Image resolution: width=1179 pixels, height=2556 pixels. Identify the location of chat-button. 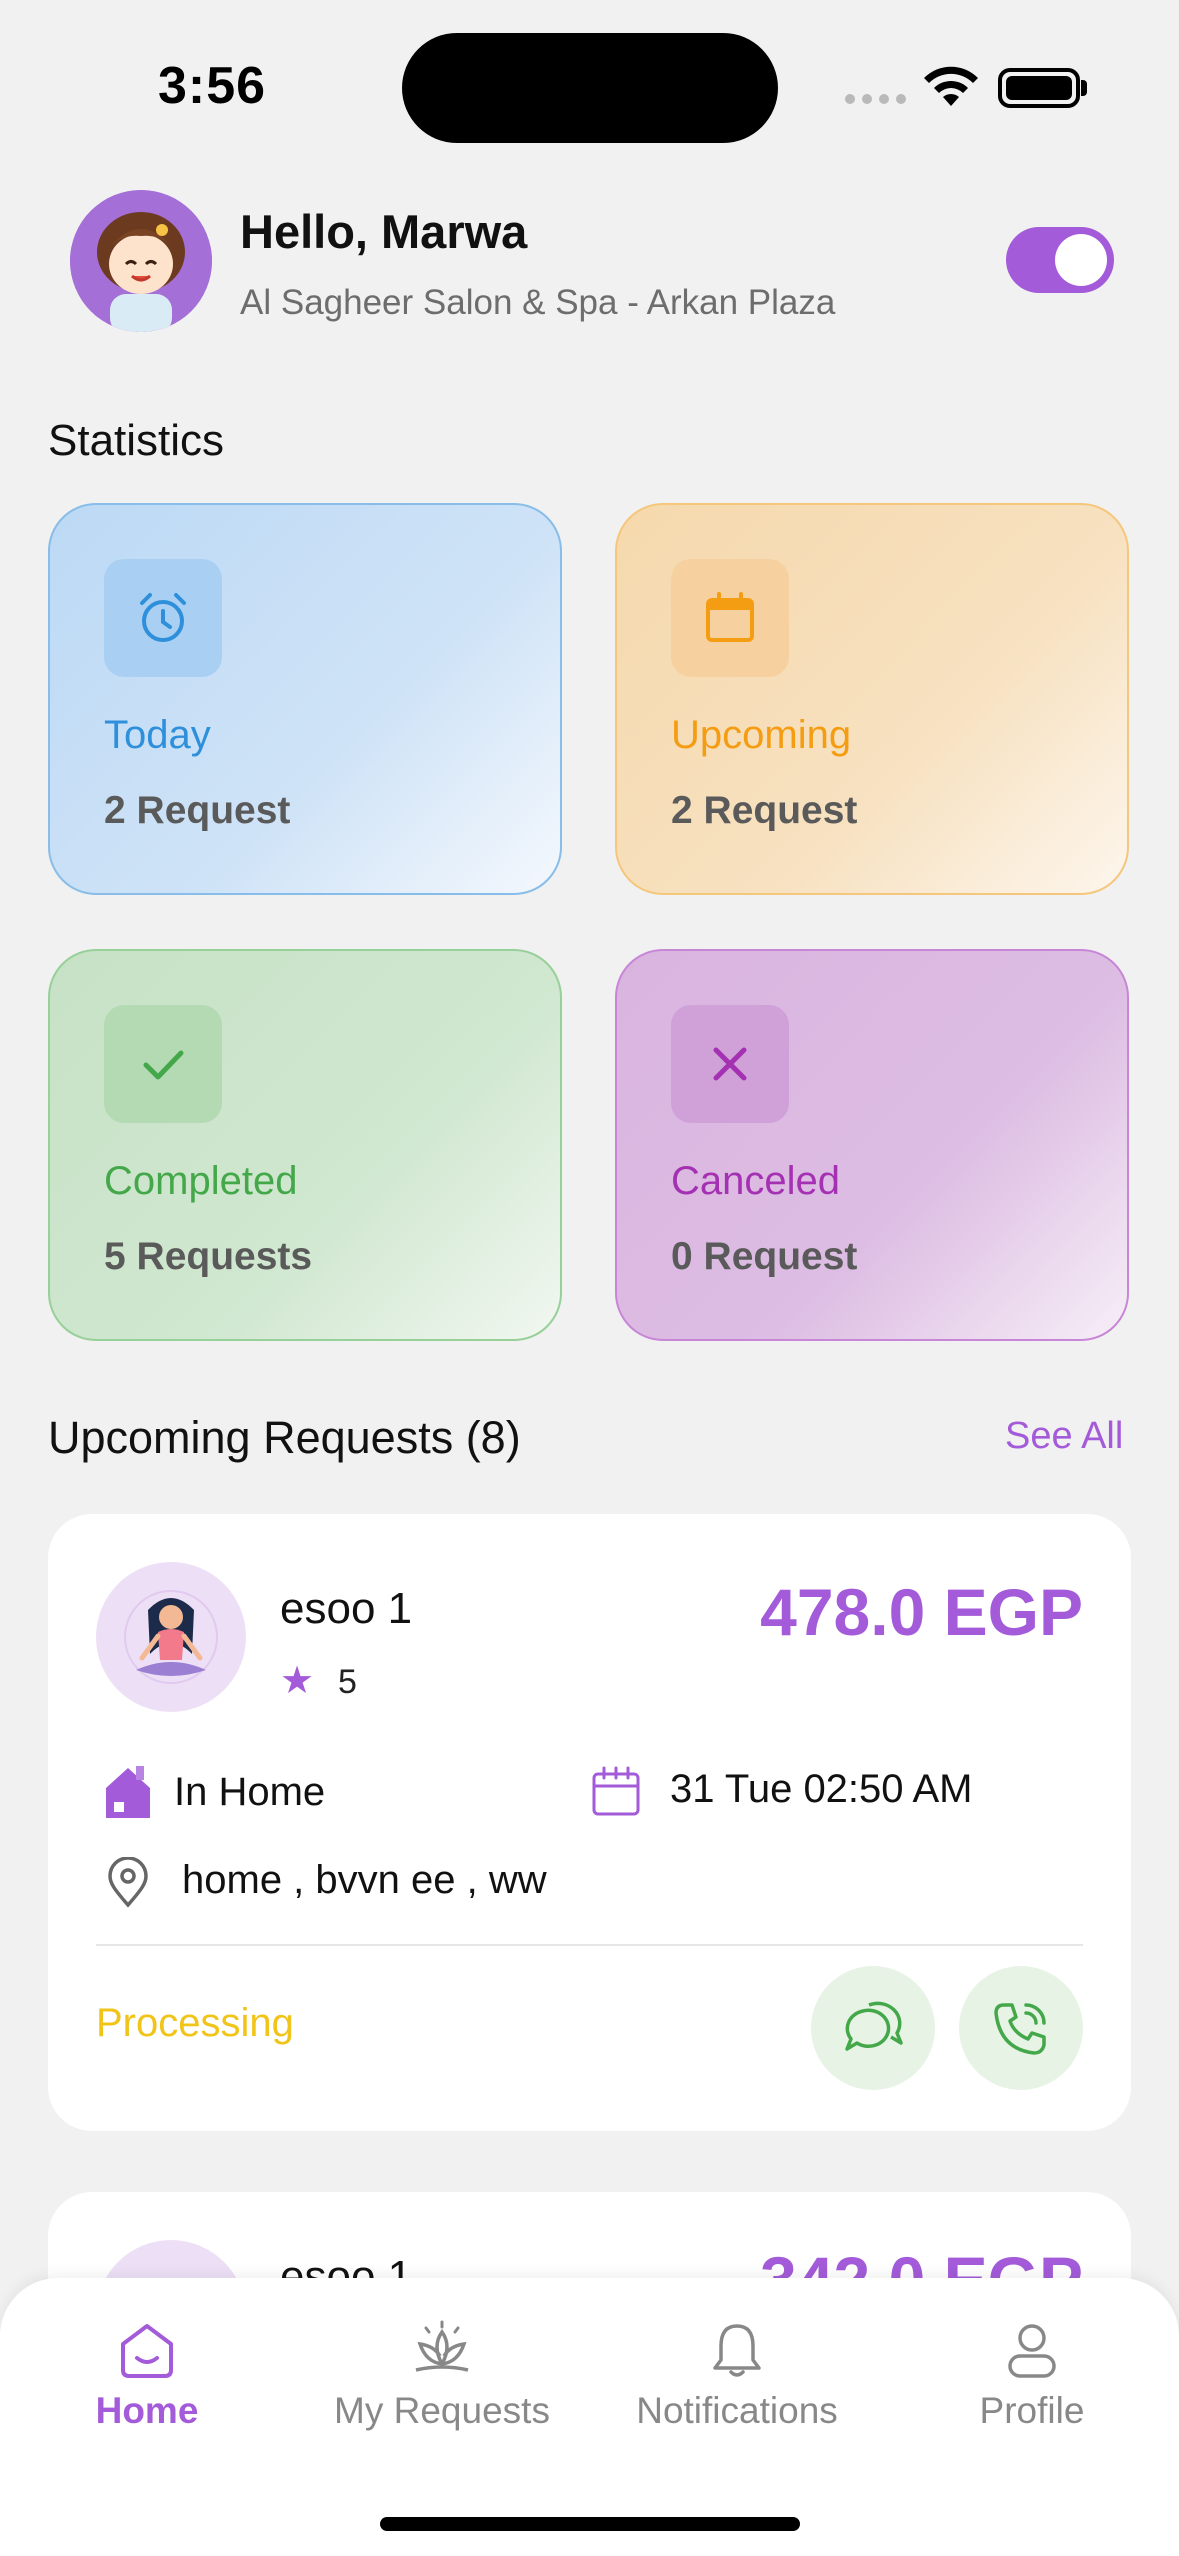
(873, 2028).